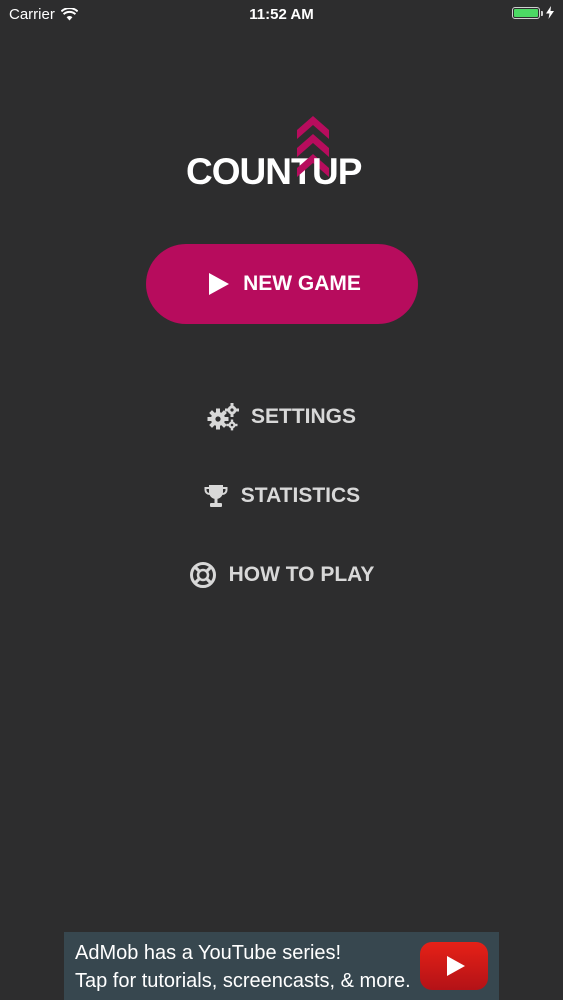 This screenshot has height=1000, width=563. I want to click on status-bar: Carrier 11:52 AM, so click(281, 15).